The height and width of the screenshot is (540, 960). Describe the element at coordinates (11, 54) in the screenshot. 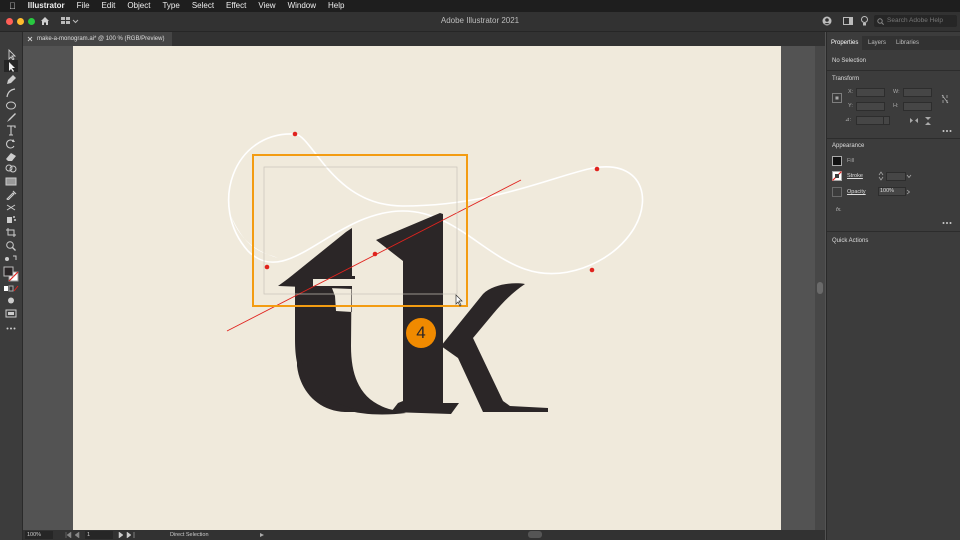

I see `selection-tool-icon` at that location.